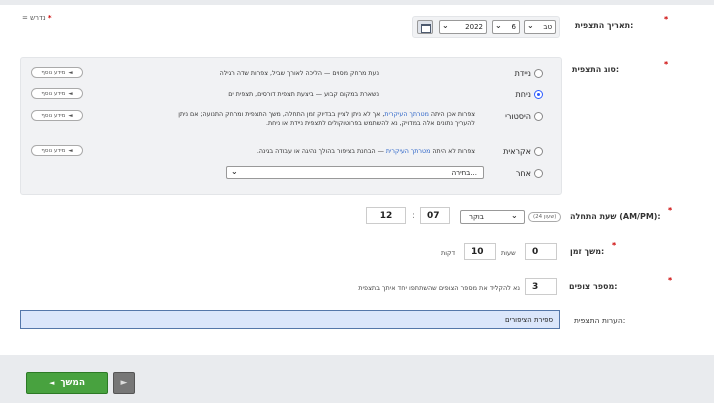 The height and width of the screenshot is (403, 714). Describe the element at coordinates (451, 114) in the screenshot. I see `desc-text: צפרות אכן היתה` at that location.